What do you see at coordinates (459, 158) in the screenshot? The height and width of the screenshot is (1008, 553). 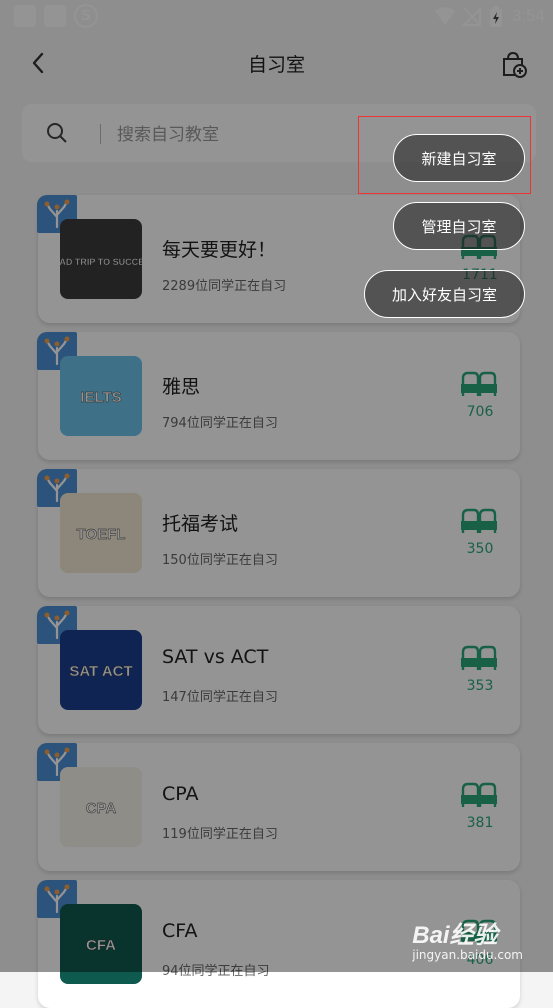 I see `new-room-button: 新建自习室` at bounding box center [459, 158].